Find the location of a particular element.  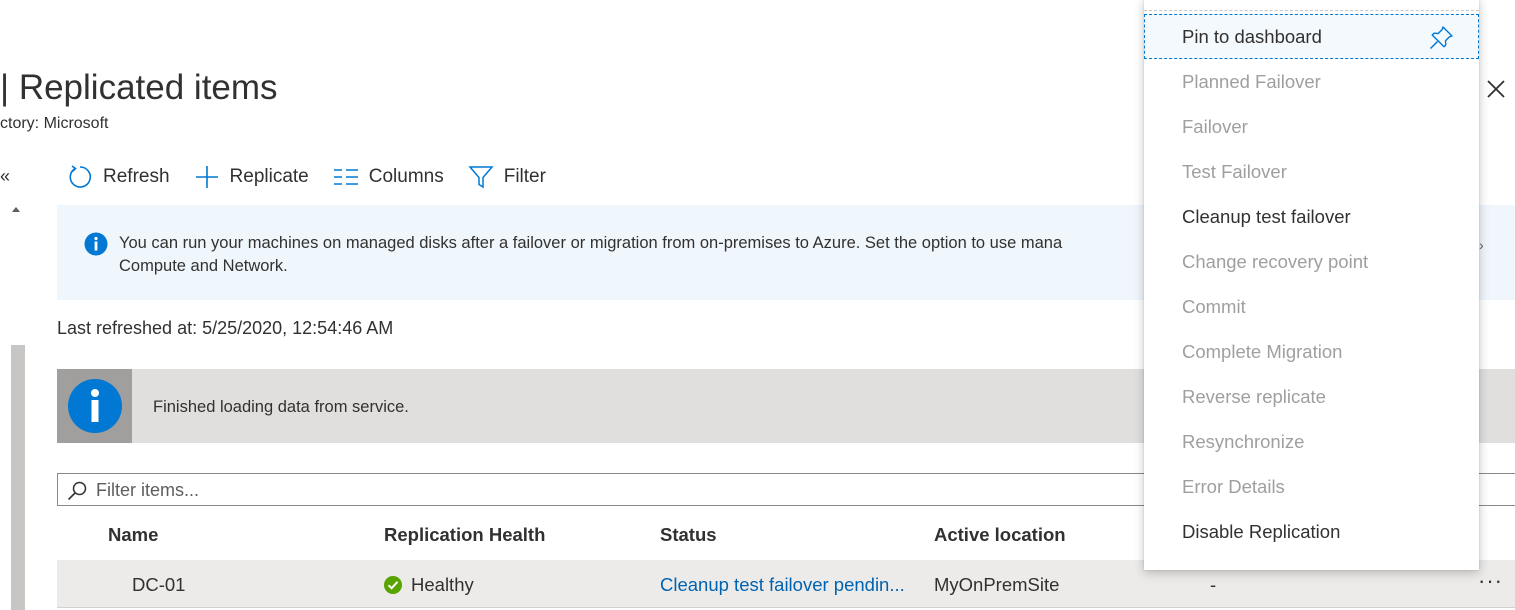

notification-icon-box is located at coordinates (94, 406).